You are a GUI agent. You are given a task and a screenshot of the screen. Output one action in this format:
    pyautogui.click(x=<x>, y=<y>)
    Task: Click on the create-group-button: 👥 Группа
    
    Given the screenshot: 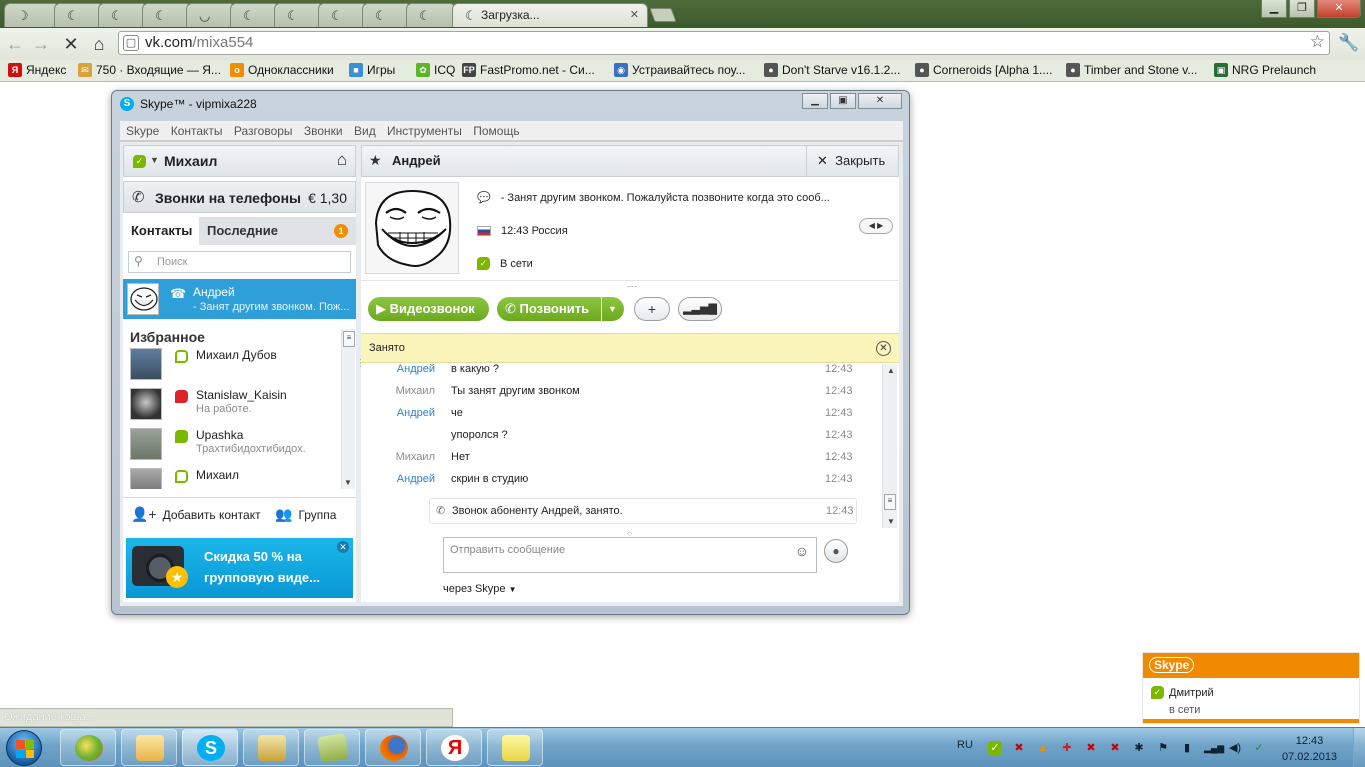 What is the action you would take?
    pyautogui.click(x=305, y=514)
    